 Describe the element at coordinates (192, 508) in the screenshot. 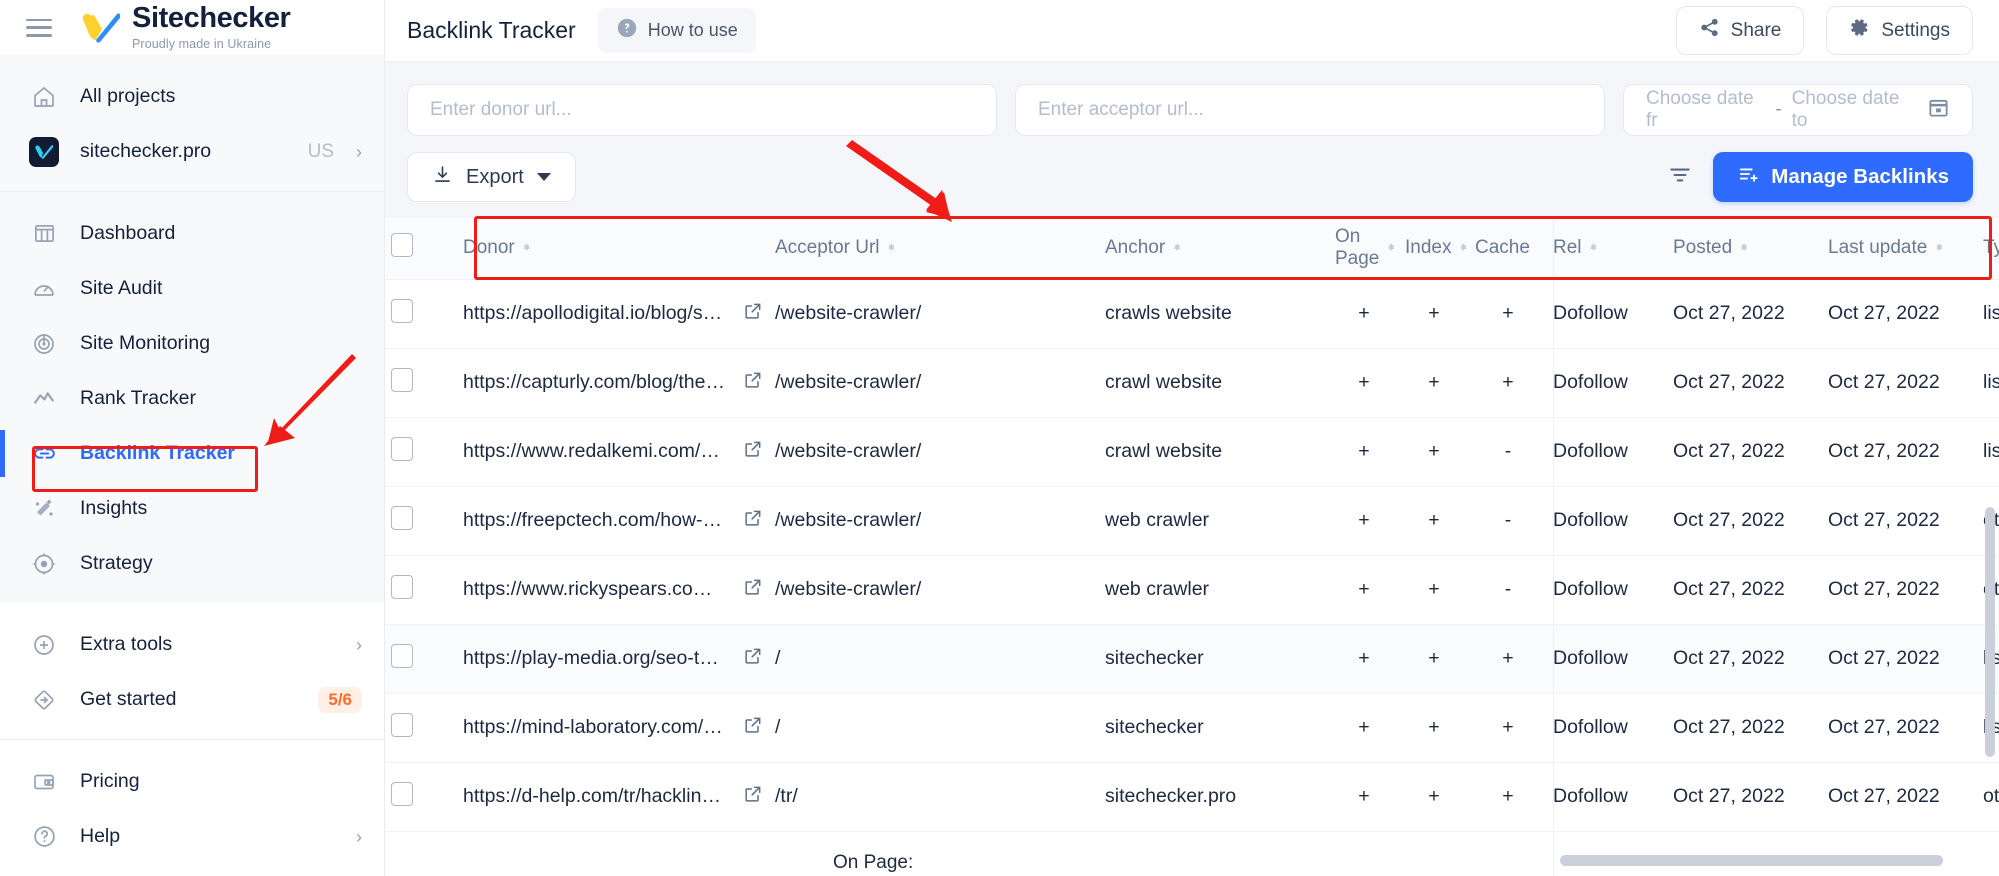

I see `sidebar-item-insights: Insights` at that location.